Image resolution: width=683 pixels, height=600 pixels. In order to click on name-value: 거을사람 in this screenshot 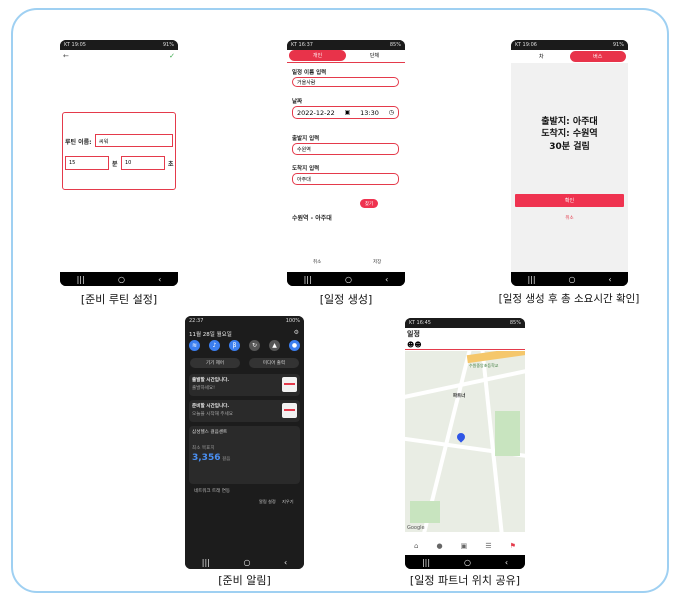, I will do `click(306, 82)`.